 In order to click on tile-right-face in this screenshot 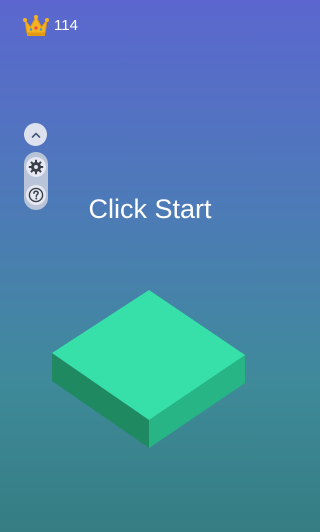, I will do `click(197, 401)`.